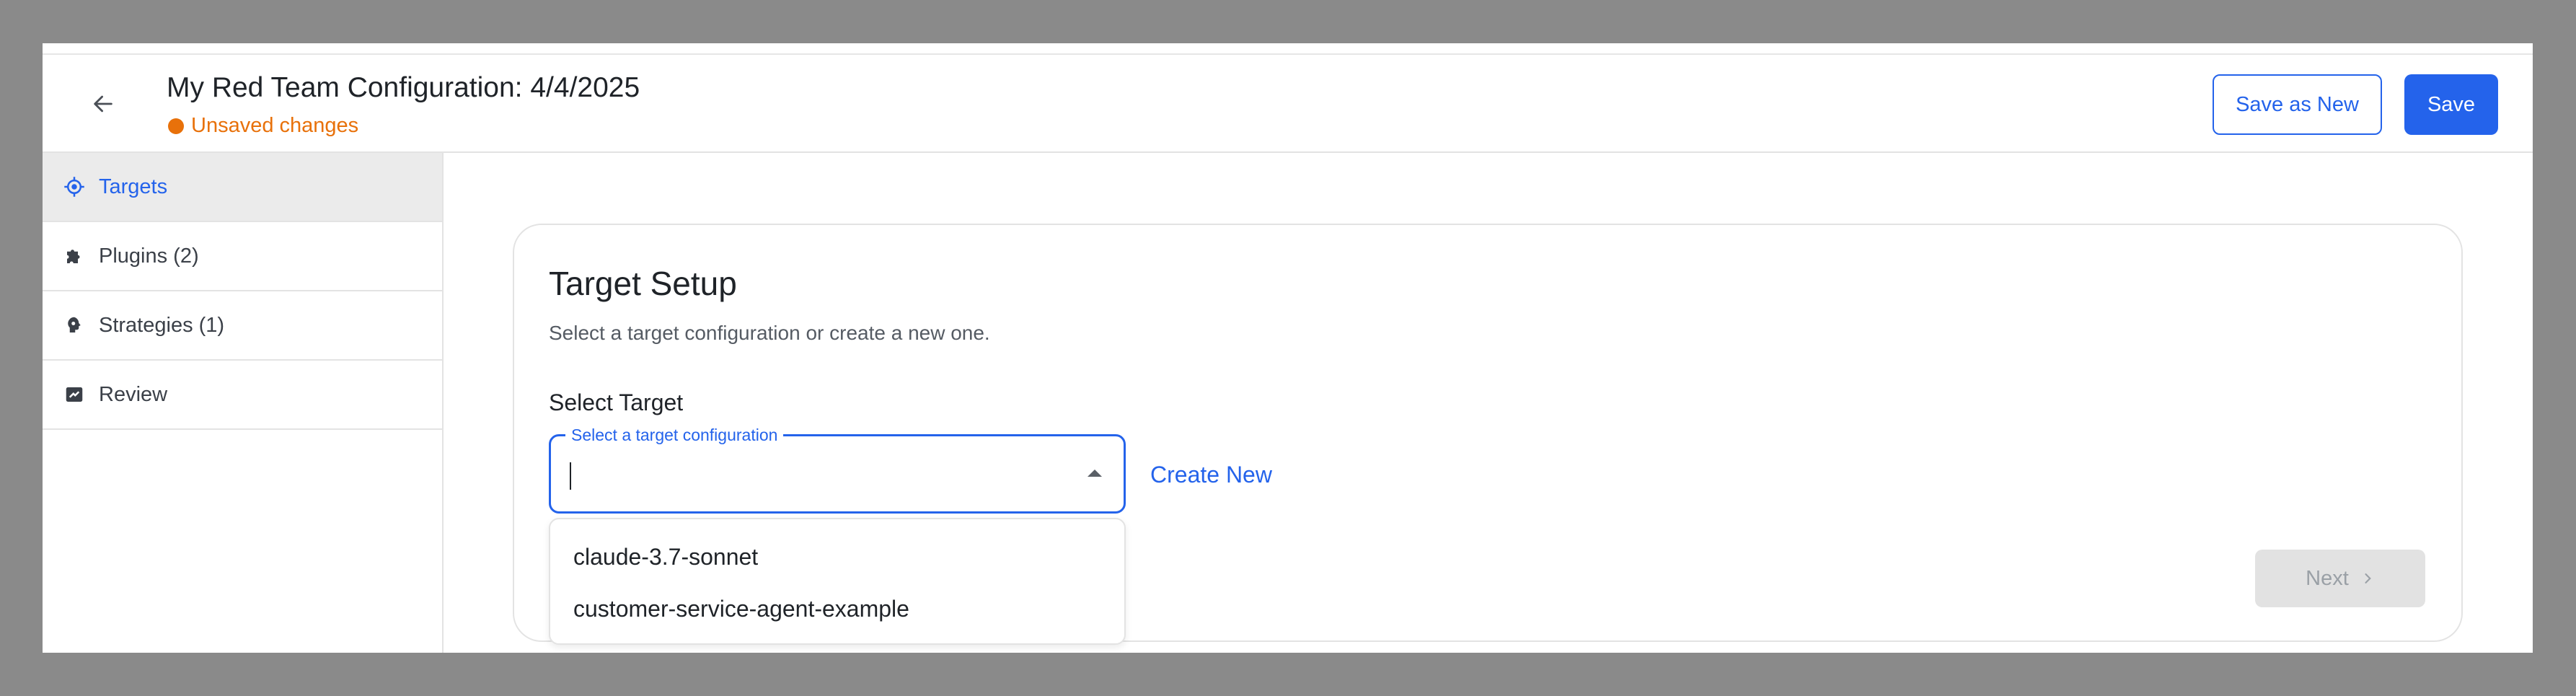 Image resolution: width=2576 pixels, height=696 pixels. What do you see at coordinates (242, 257) in the screenshot?
I see `sidebar-item-plugins: Plugins (2)` at bounding box center [242, 257].